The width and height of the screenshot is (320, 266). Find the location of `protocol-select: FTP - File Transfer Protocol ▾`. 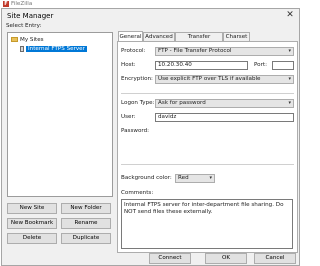

protocol-select: FTP - File Transfer Protocol ▾ is located at coordinates (224, 51).